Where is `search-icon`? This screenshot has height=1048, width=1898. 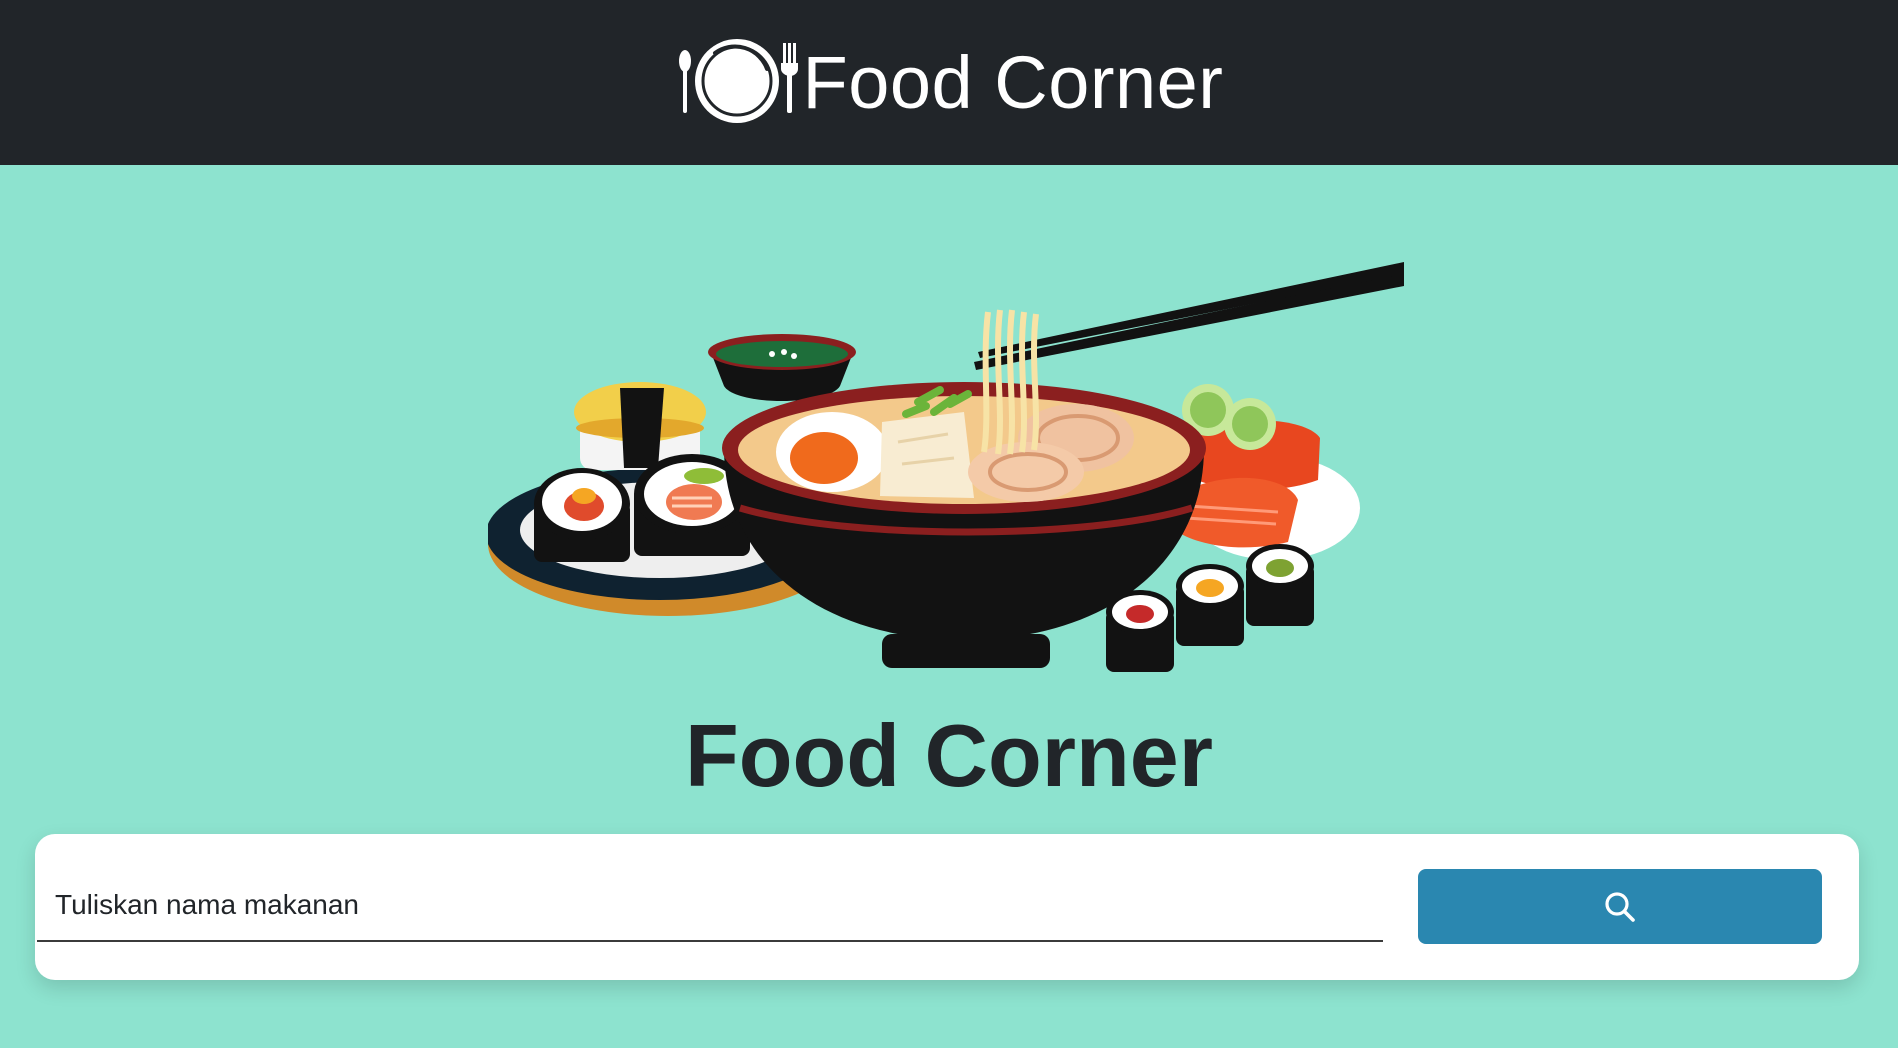 search-icon is located at coordinates (1620, 907).